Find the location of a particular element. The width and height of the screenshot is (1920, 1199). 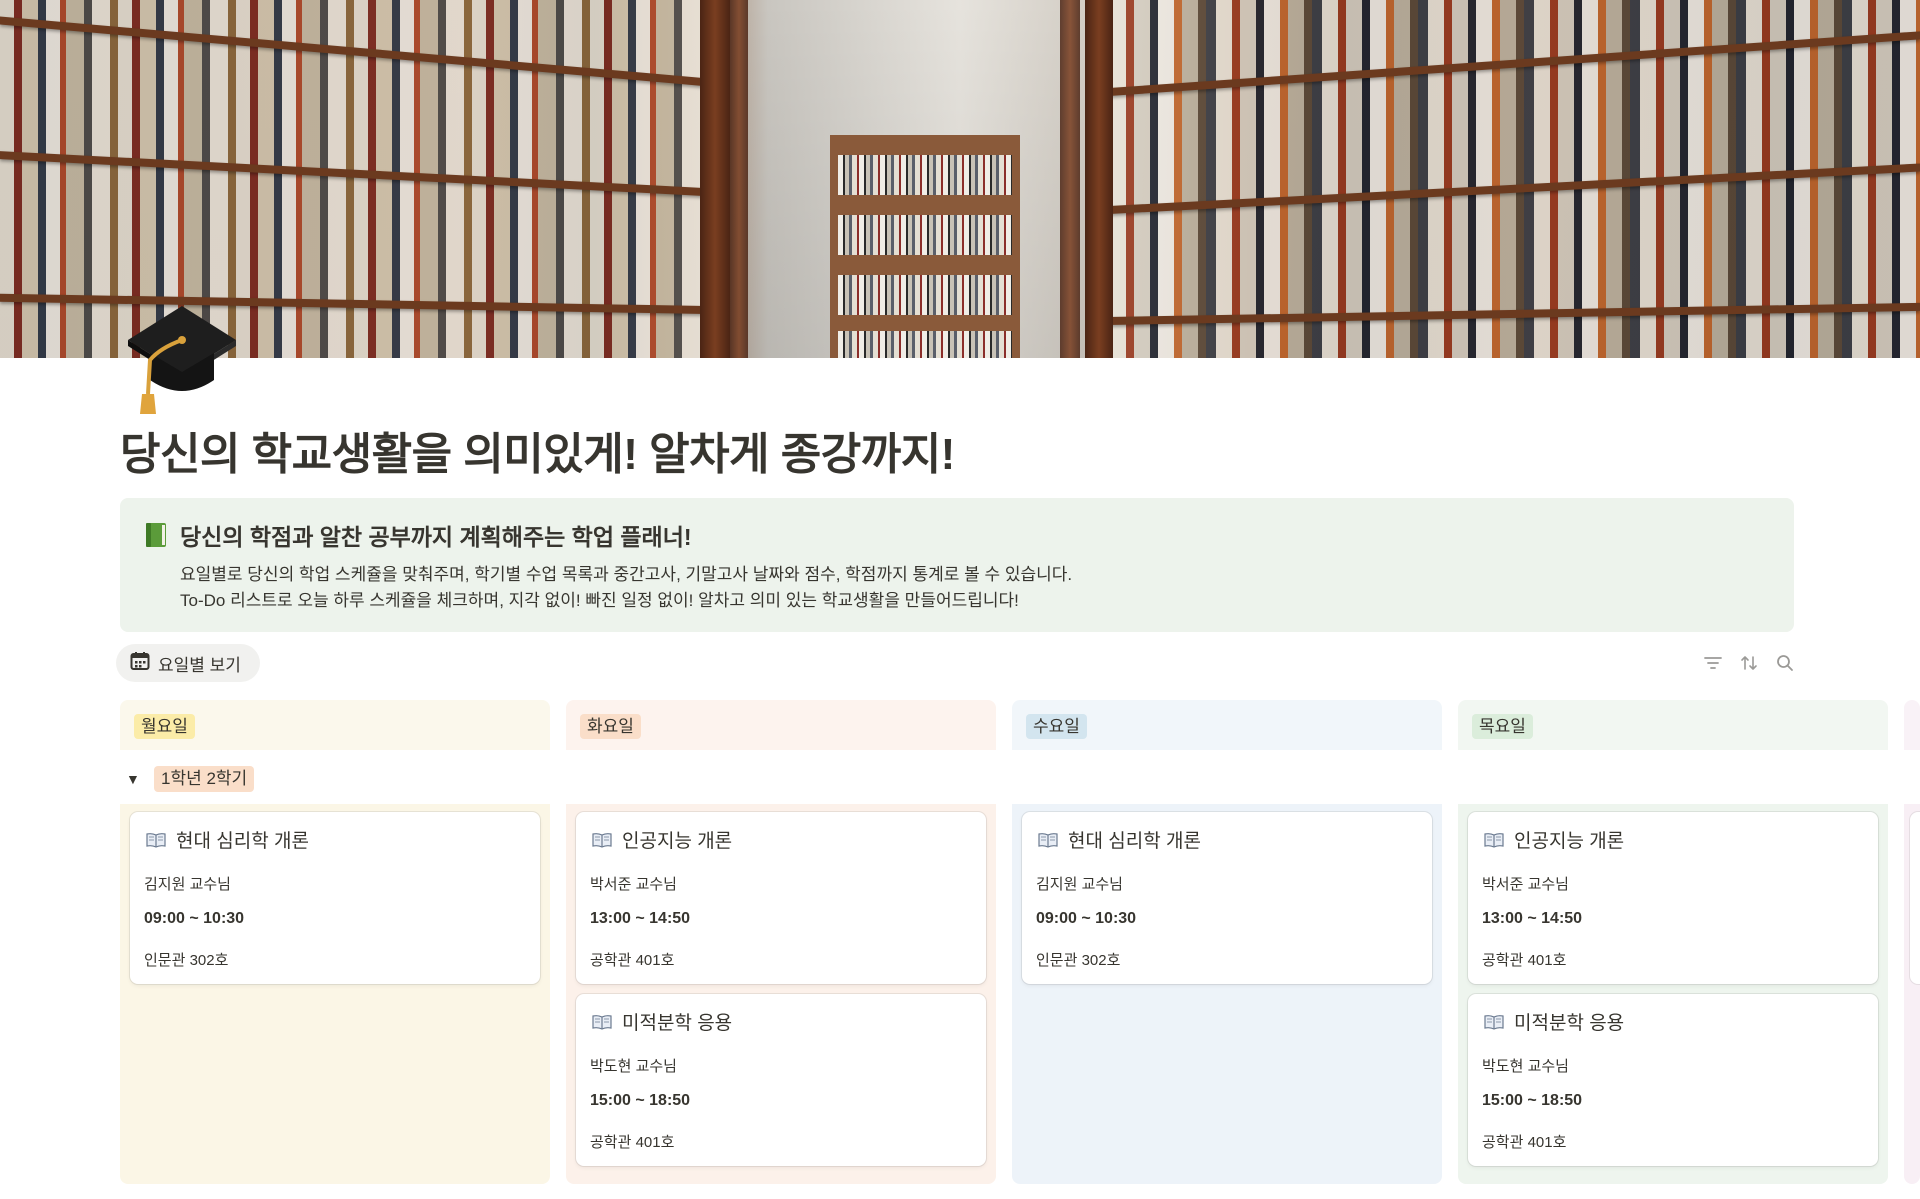

day-tag: 월요일 is located at coordinates (164, 726).